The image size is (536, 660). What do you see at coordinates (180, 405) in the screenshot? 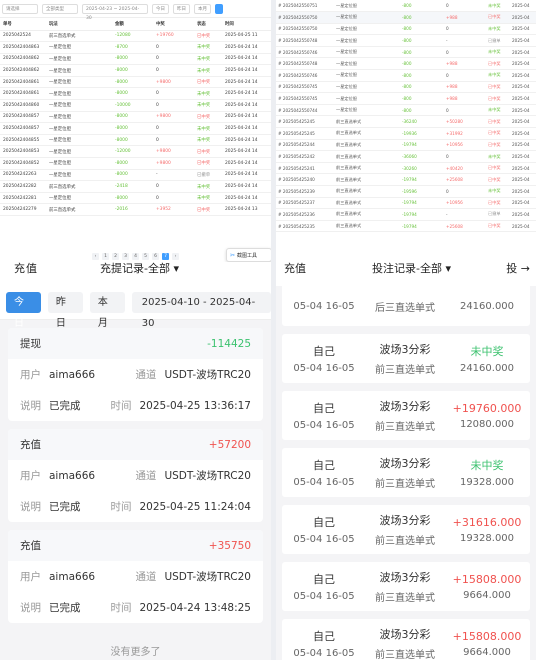
I see `time-group: 时间 2025-04-25 13:36:17` at bounding box center [180, 405].